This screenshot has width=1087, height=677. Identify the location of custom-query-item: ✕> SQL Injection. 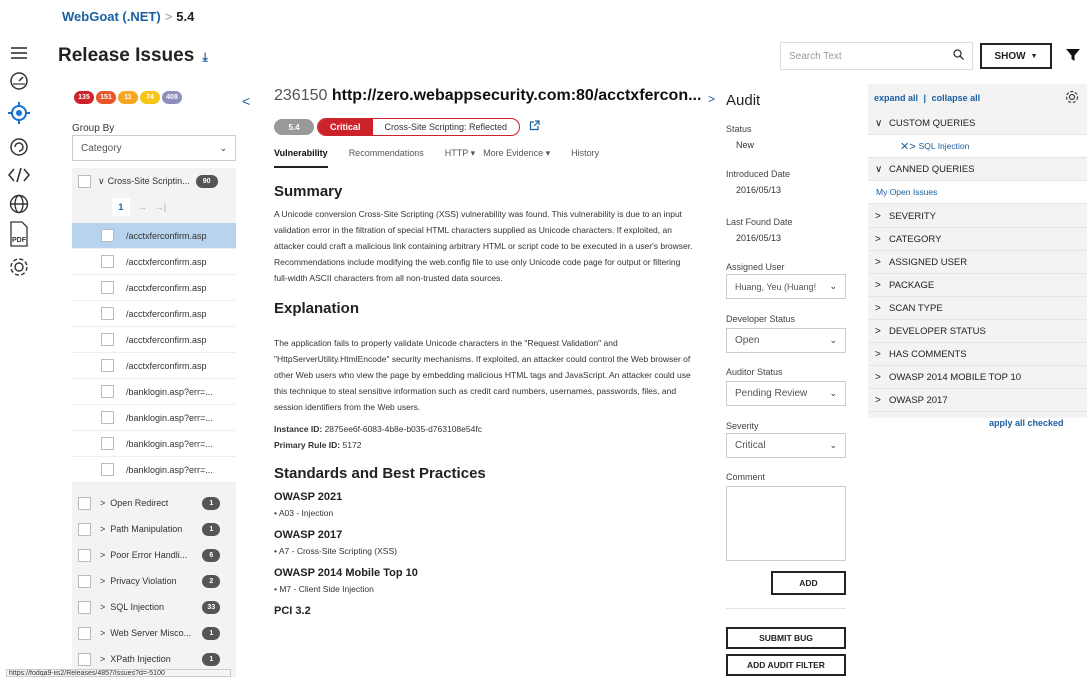
(977, 146).